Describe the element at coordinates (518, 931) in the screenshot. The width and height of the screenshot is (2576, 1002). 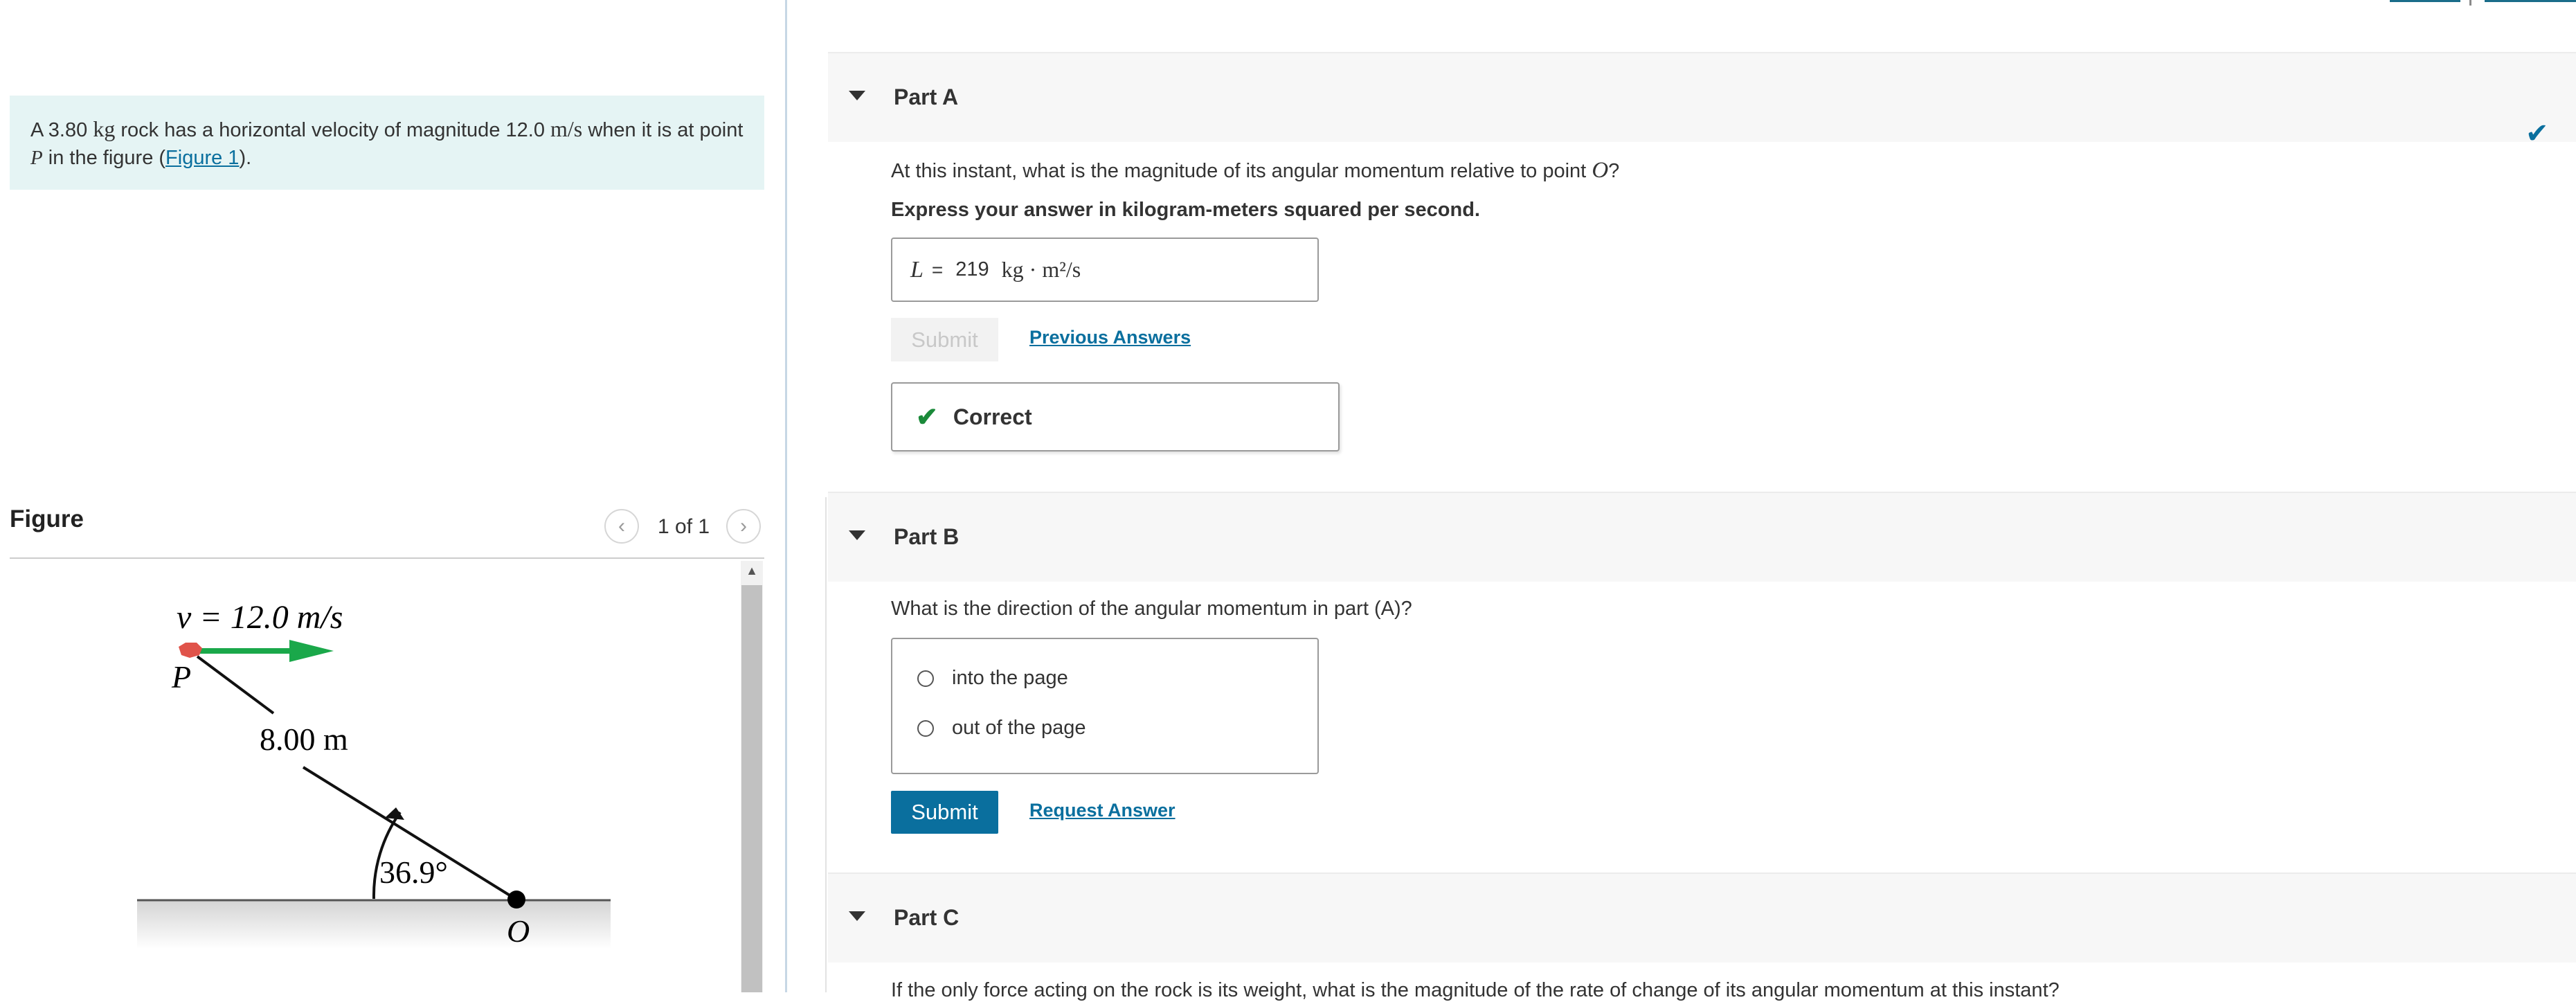
I see `origin-label: O` at that location.